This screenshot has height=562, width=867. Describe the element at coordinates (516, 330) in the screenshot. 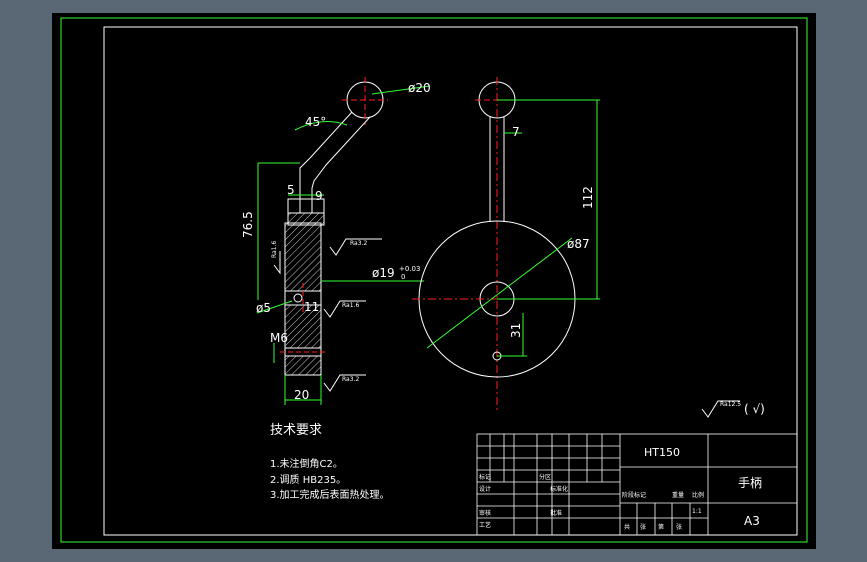

I see `dim-31: 31` at that location.